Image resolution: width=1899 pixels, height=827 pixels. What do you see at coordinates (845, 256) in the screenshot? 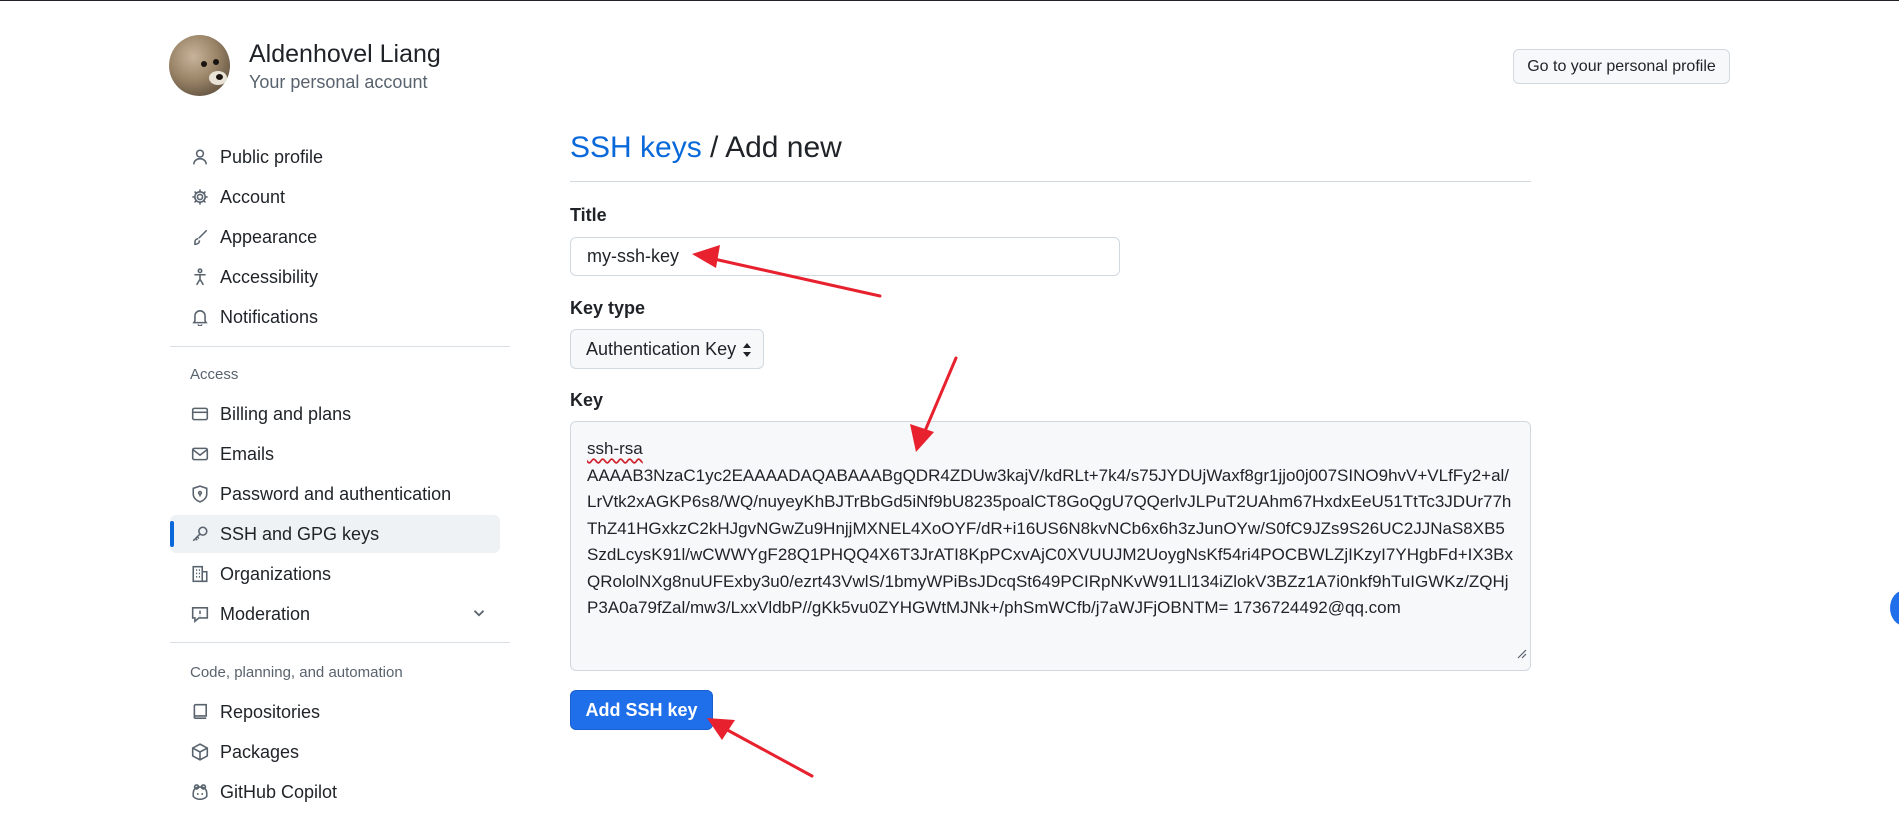
I see `title-input: my-ssh-key` at bounding box center [845, 256].